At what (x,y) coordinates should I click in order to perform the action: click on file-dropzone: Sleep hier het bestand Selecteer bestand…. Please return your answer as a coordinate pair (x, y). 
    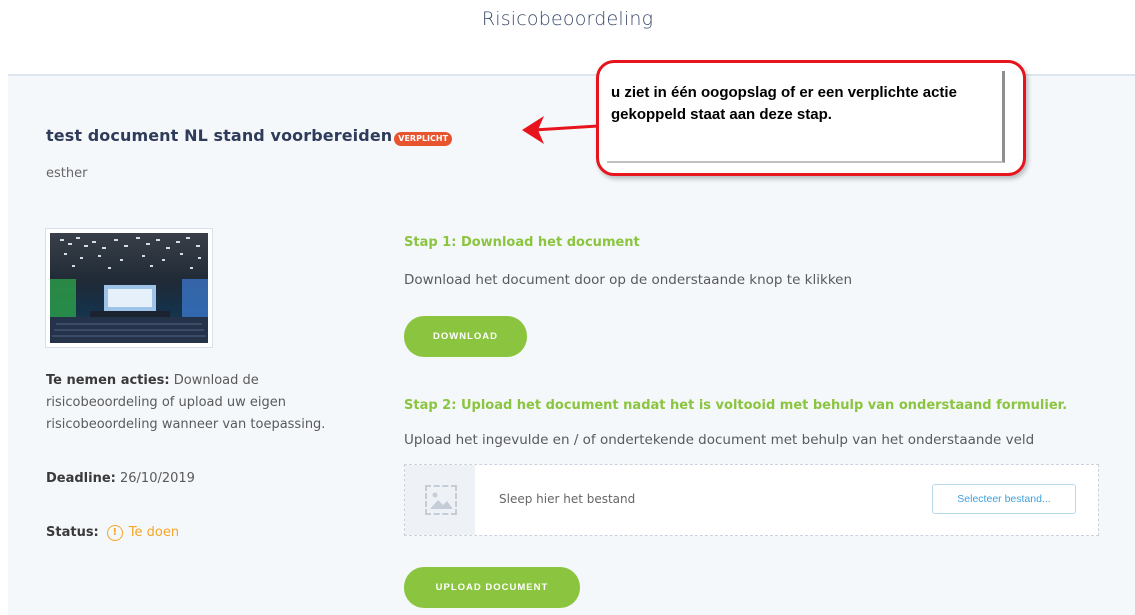
    Looking at the image, I should click on (751, 500).